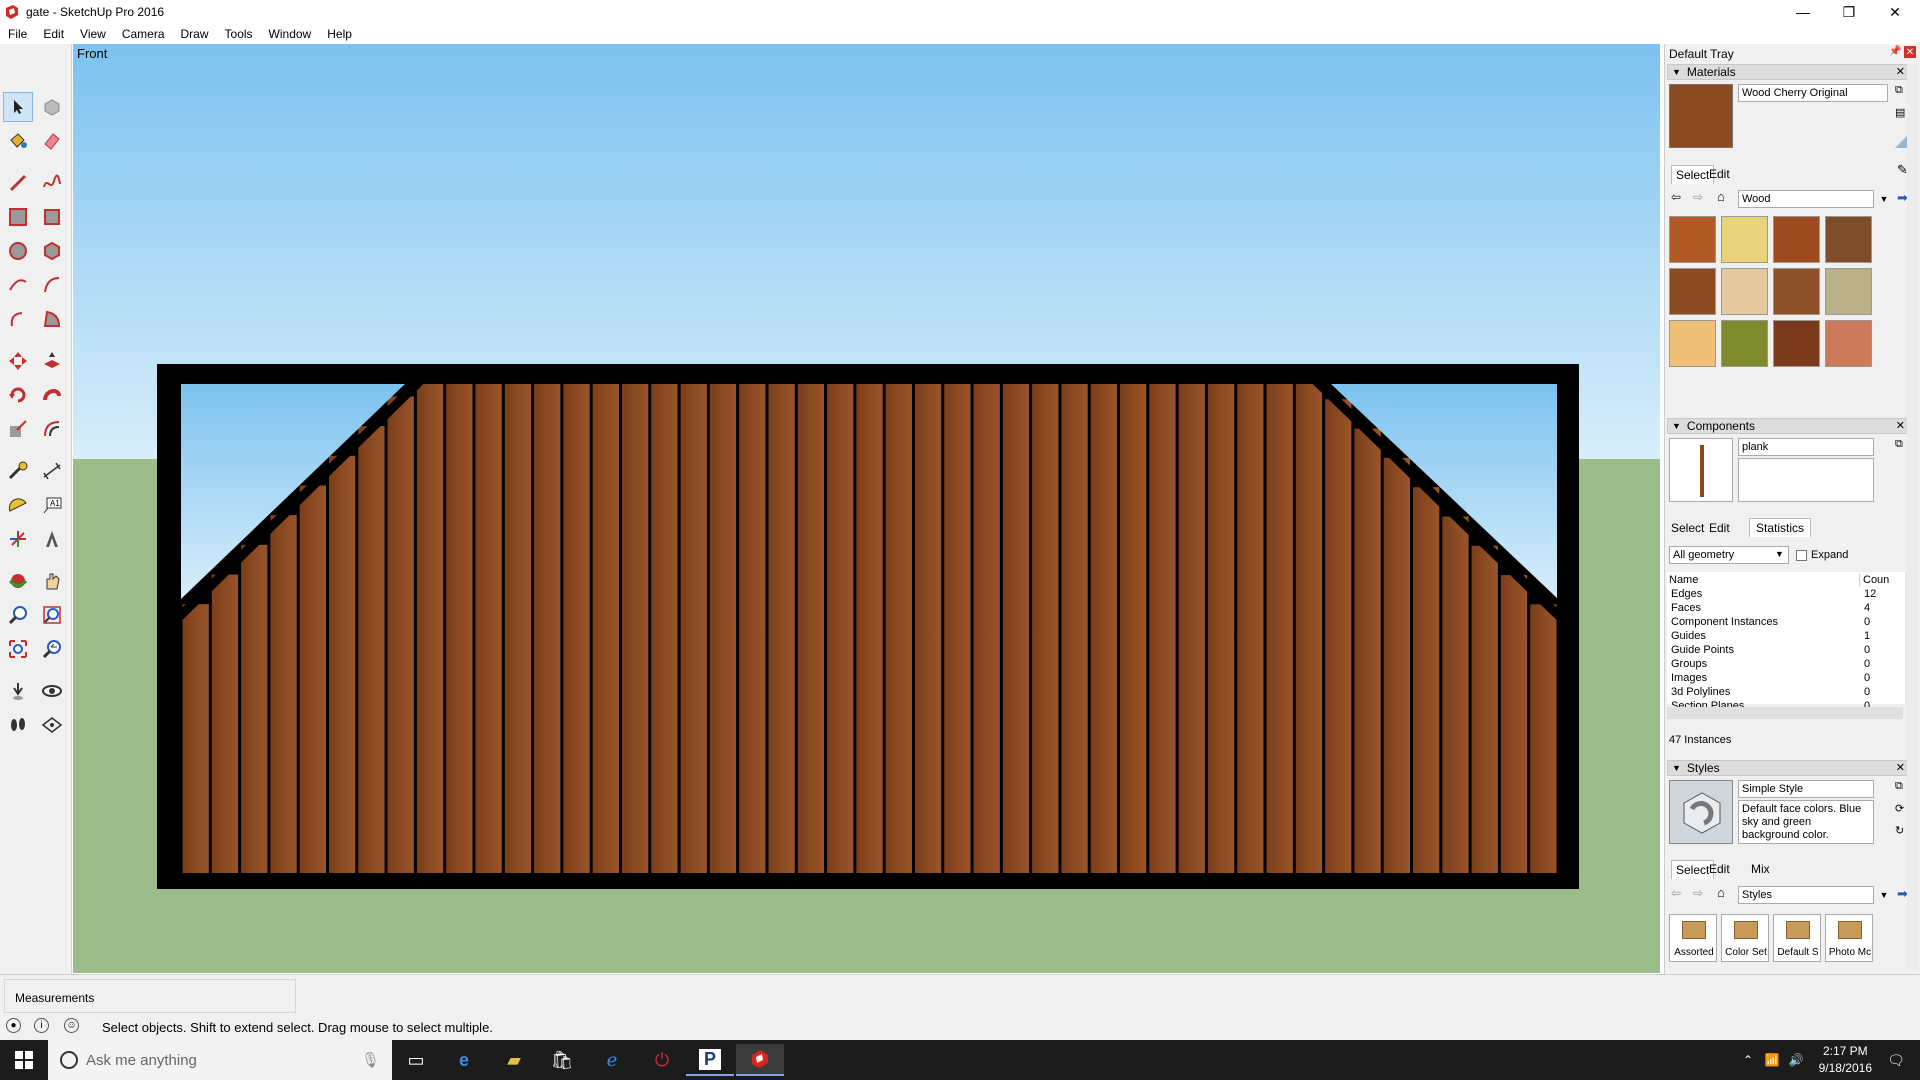 The image size is (1920, 1080). Describe the element at coordinates (1788, 768) in the screenshot. I see `styles-panel-header: ▼ Styles ✕` at that location.